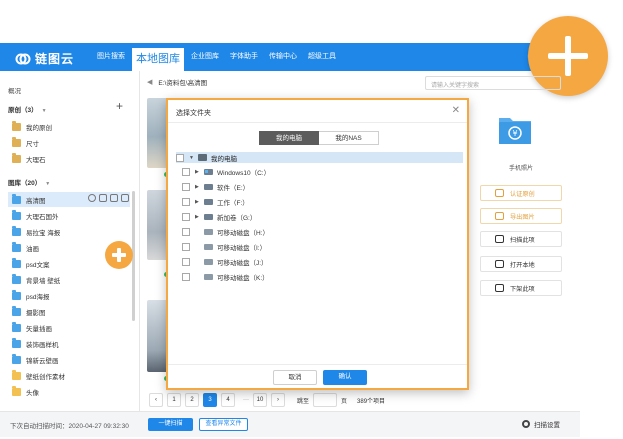 The image size is (623, 439). Describe the element at coordinates (317, 122) in the screenshot. I see `divider` at that location.